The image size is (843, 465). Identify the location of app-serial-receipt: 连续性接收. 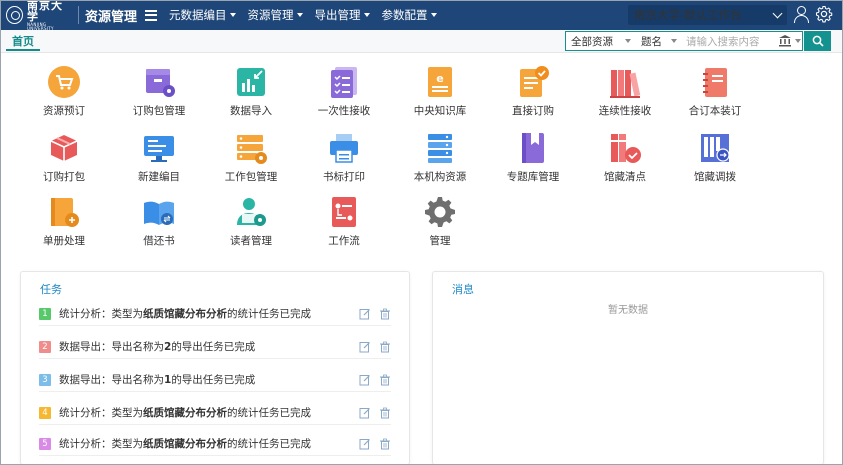
(625, 91).